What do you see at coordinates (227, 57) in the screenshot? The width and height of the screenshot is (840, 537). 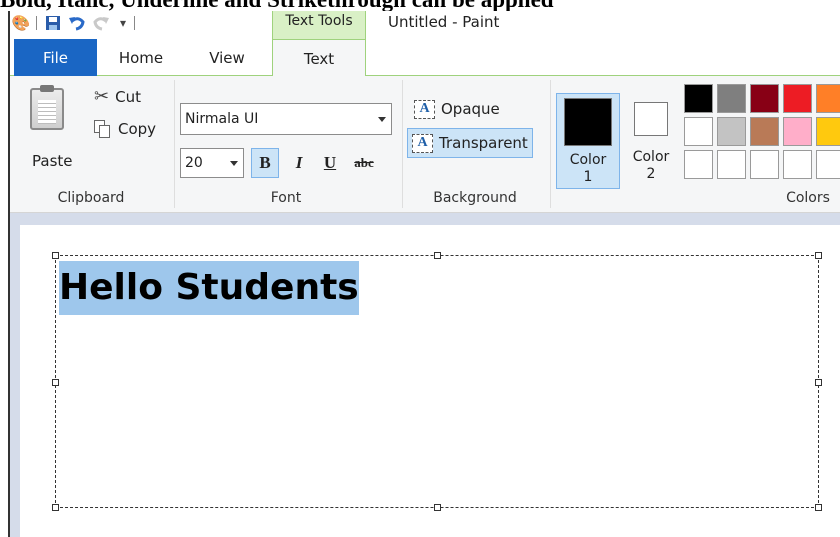 I see `tab-view: View` at bounding box center [227, 57].